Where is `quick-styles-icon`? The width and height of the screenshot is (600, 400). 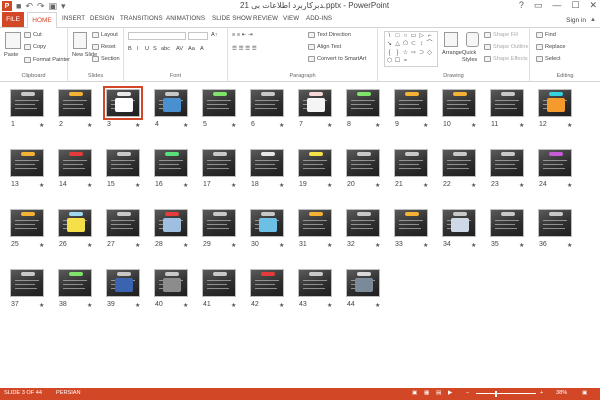
quick-styles-icon is located at coordinates (472, 39).